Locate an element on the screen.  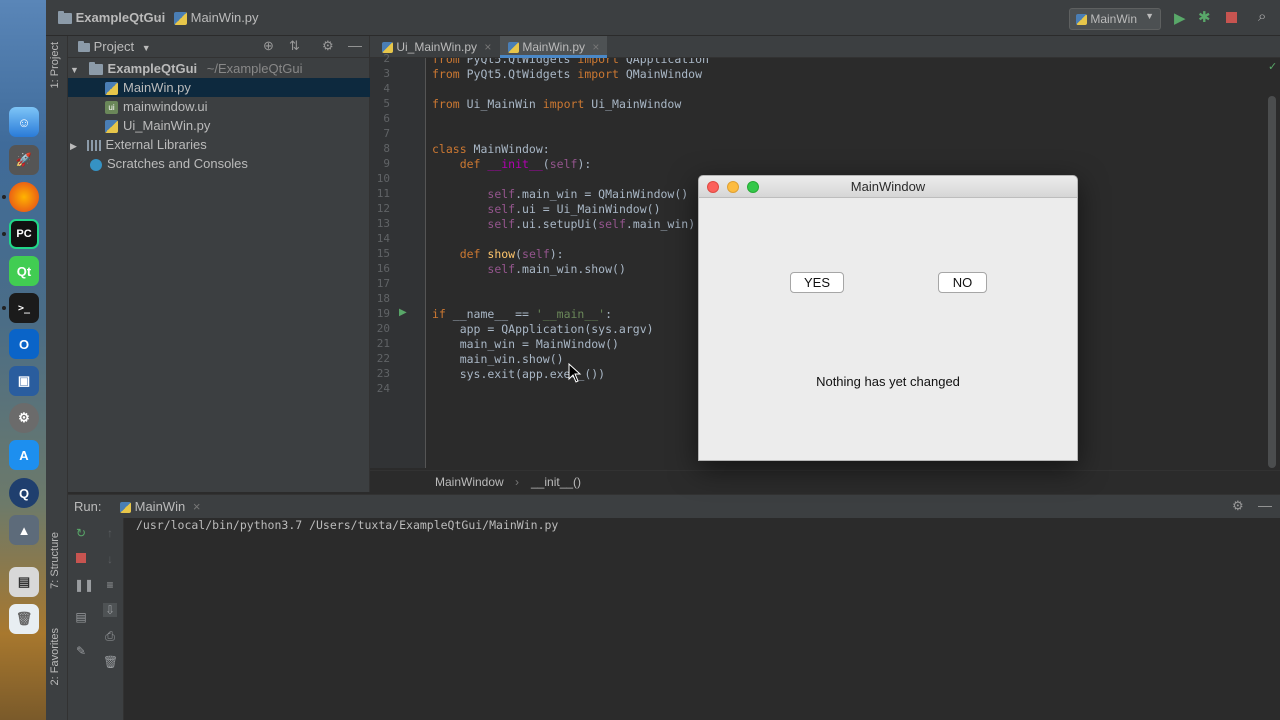
tab-label: MainWin.py is located at coordinates (554, 47).